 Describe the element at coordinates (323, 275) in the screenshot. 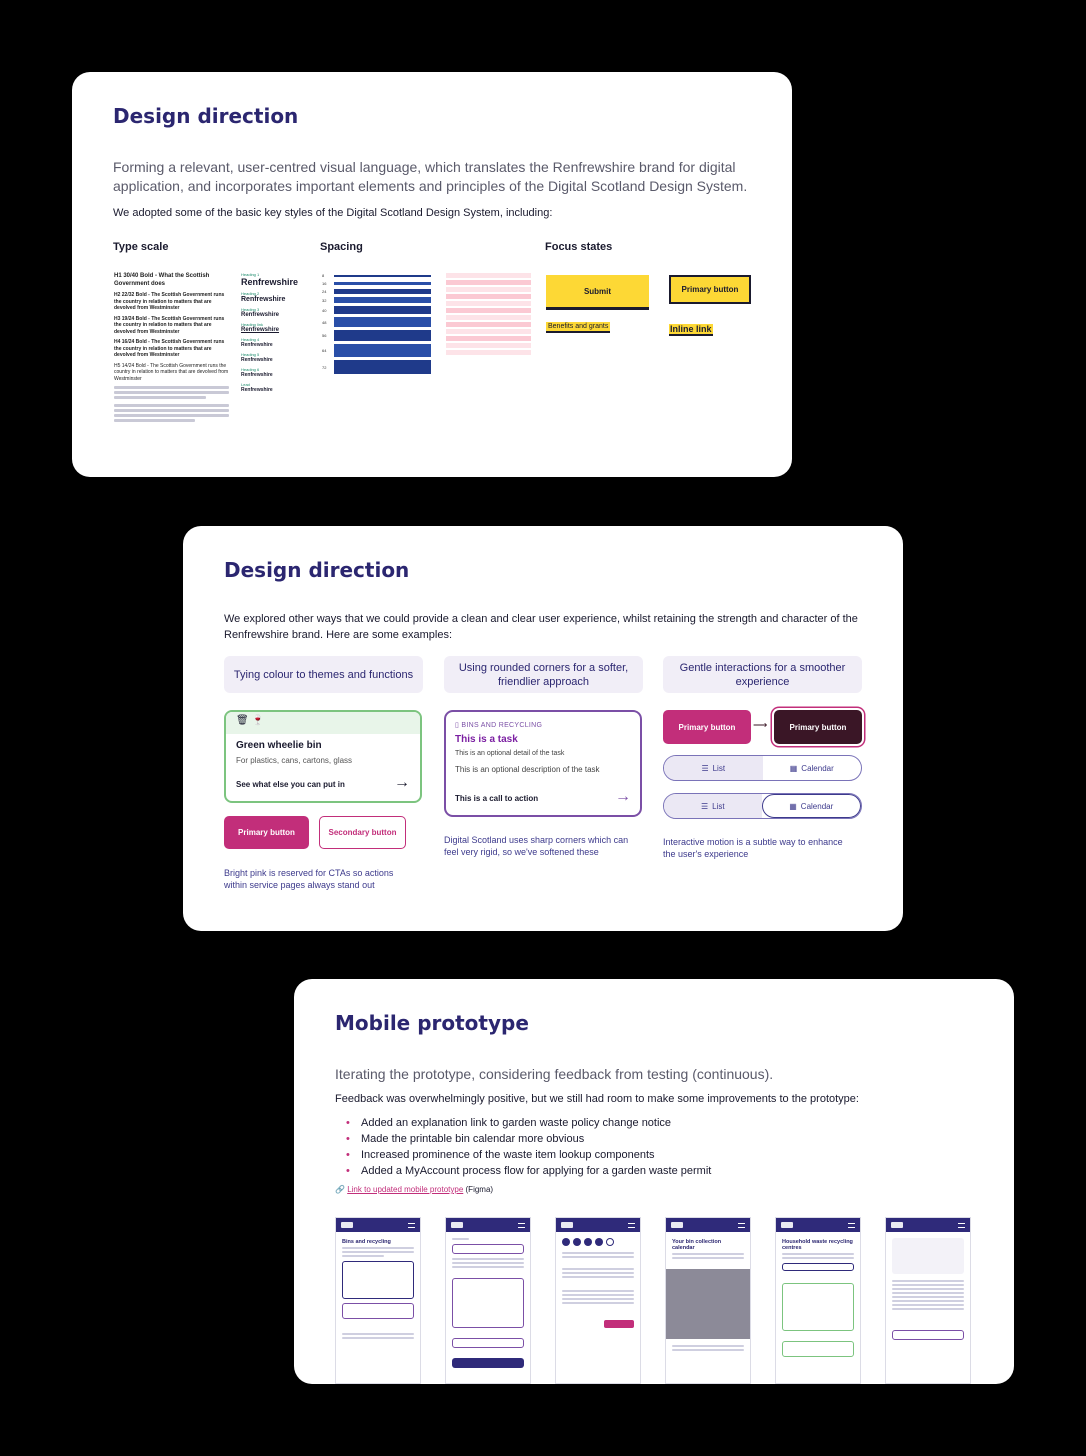

I see `spacing-value: 8` at that location.